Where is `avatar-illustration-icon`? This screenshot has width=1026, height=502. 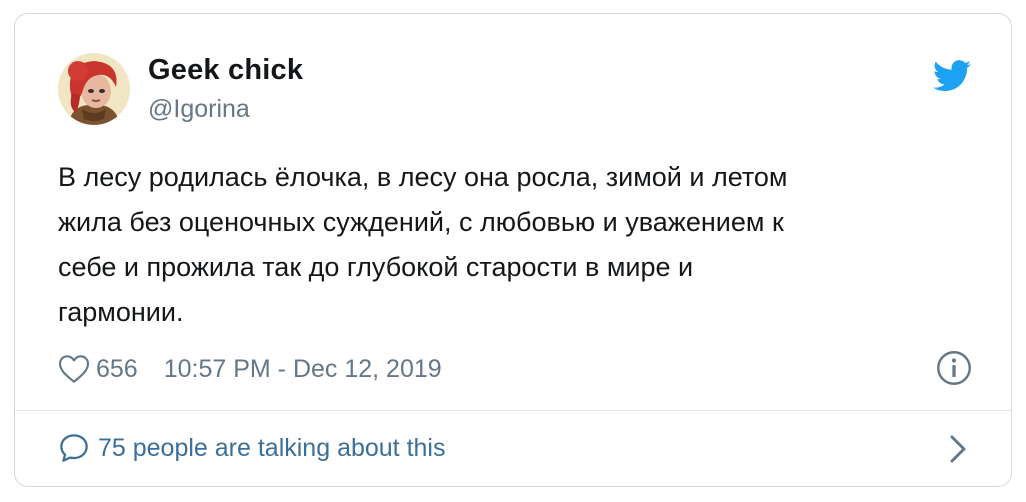
avatar-illustration-icon is located at coordinates (94, 89).